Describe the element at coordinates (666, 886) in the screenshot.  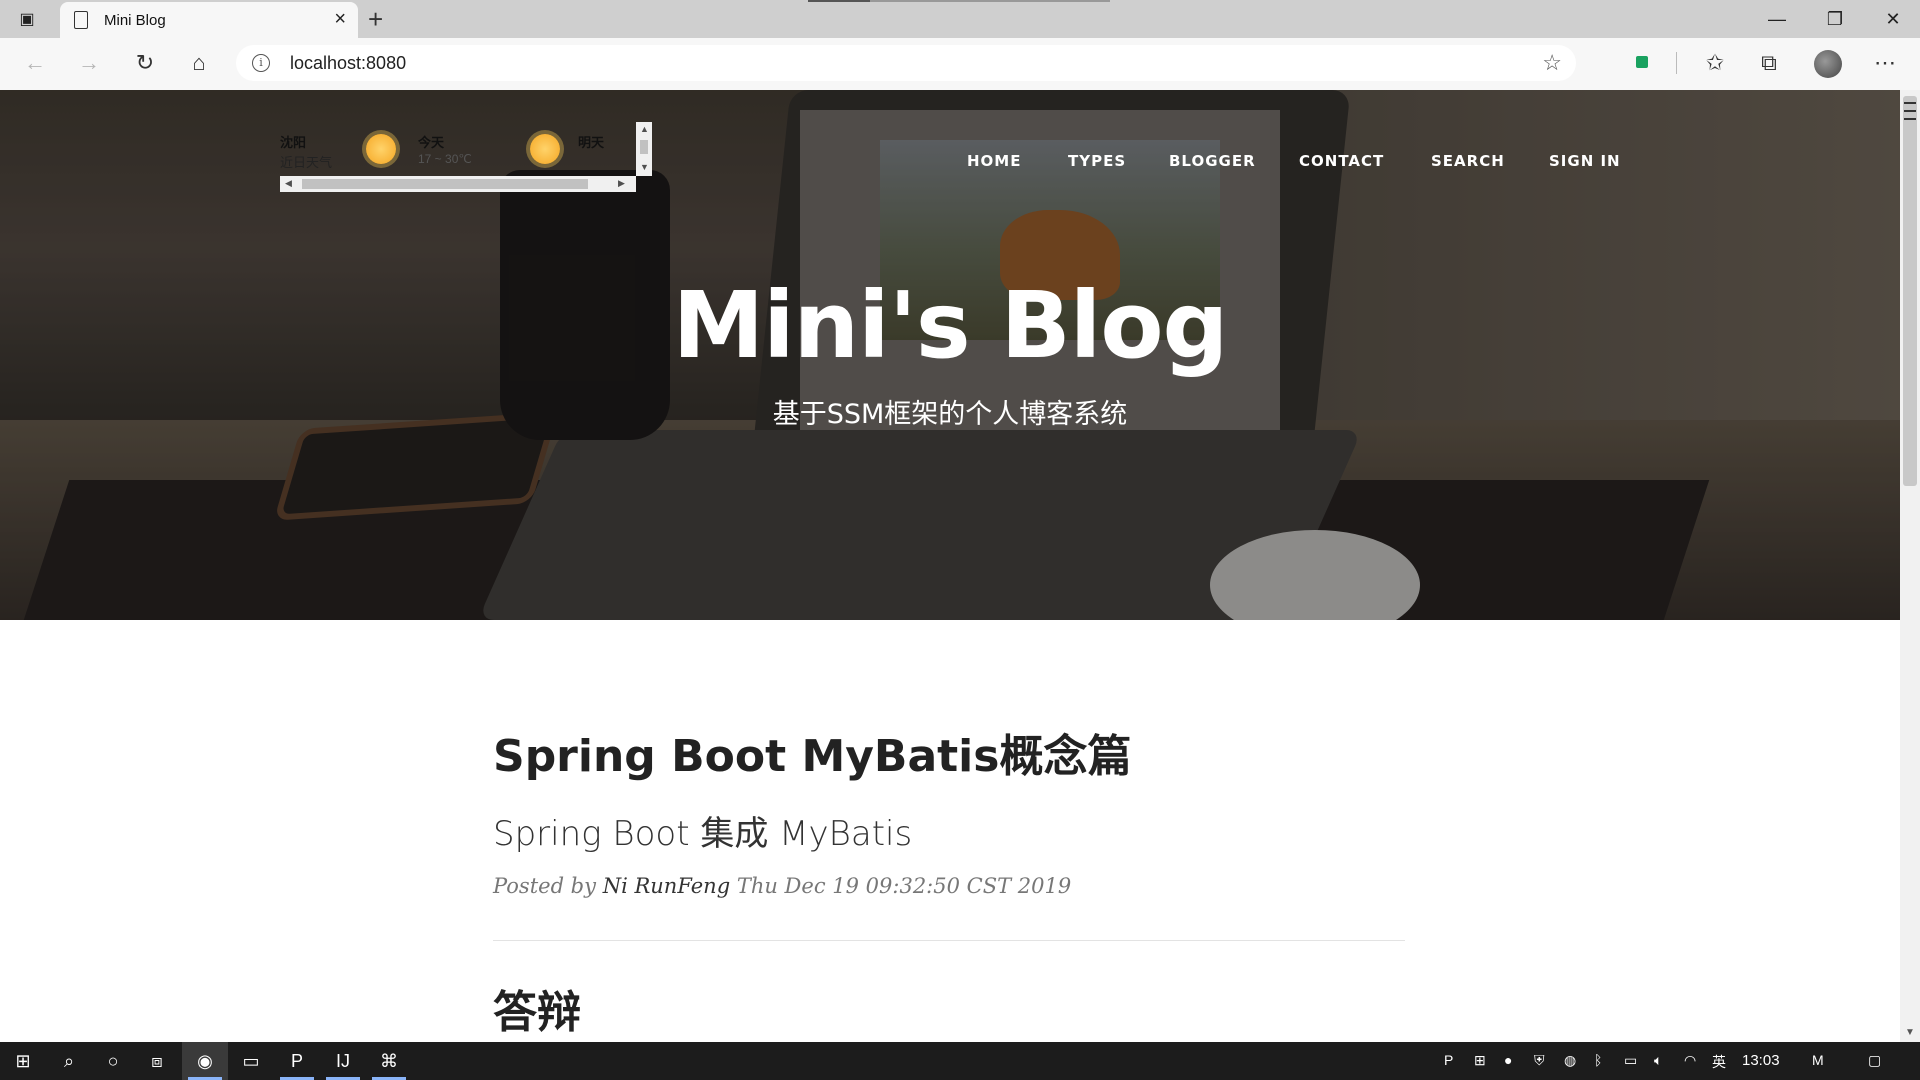
I see `post-author: Ni RunFeng` at that location.